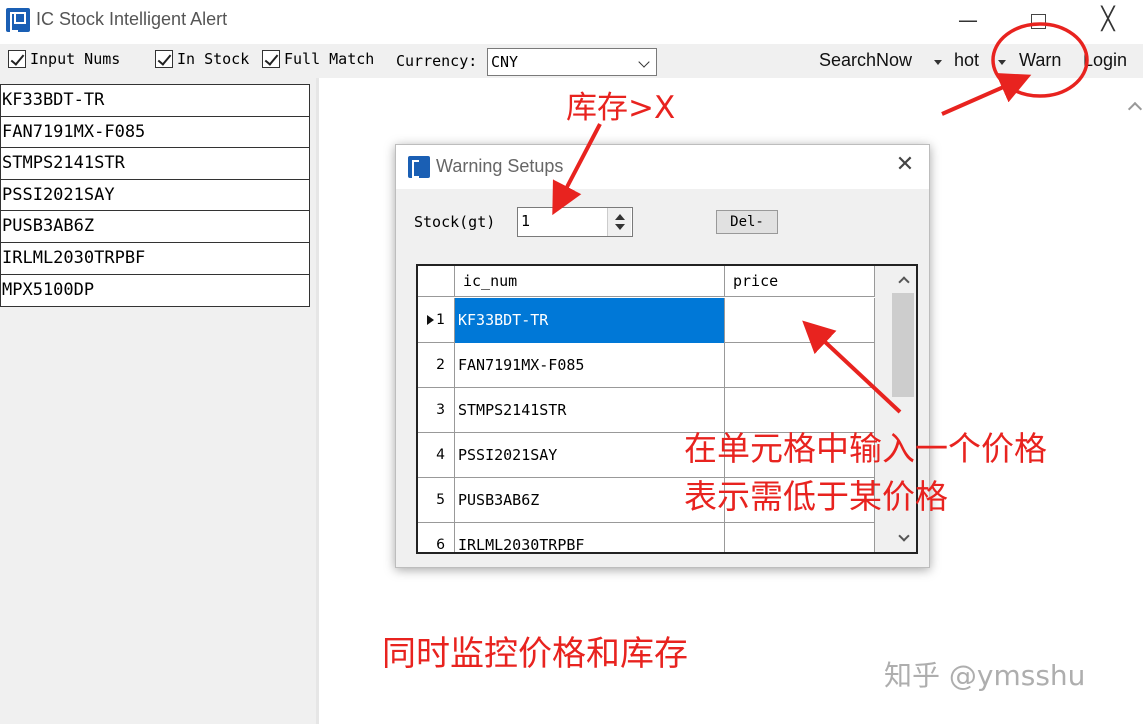 This screenshot has height=724, width=1143. Describe the element at coordinates (440, 545) in the screenshot. I see `row-number-label: 6` at that location.